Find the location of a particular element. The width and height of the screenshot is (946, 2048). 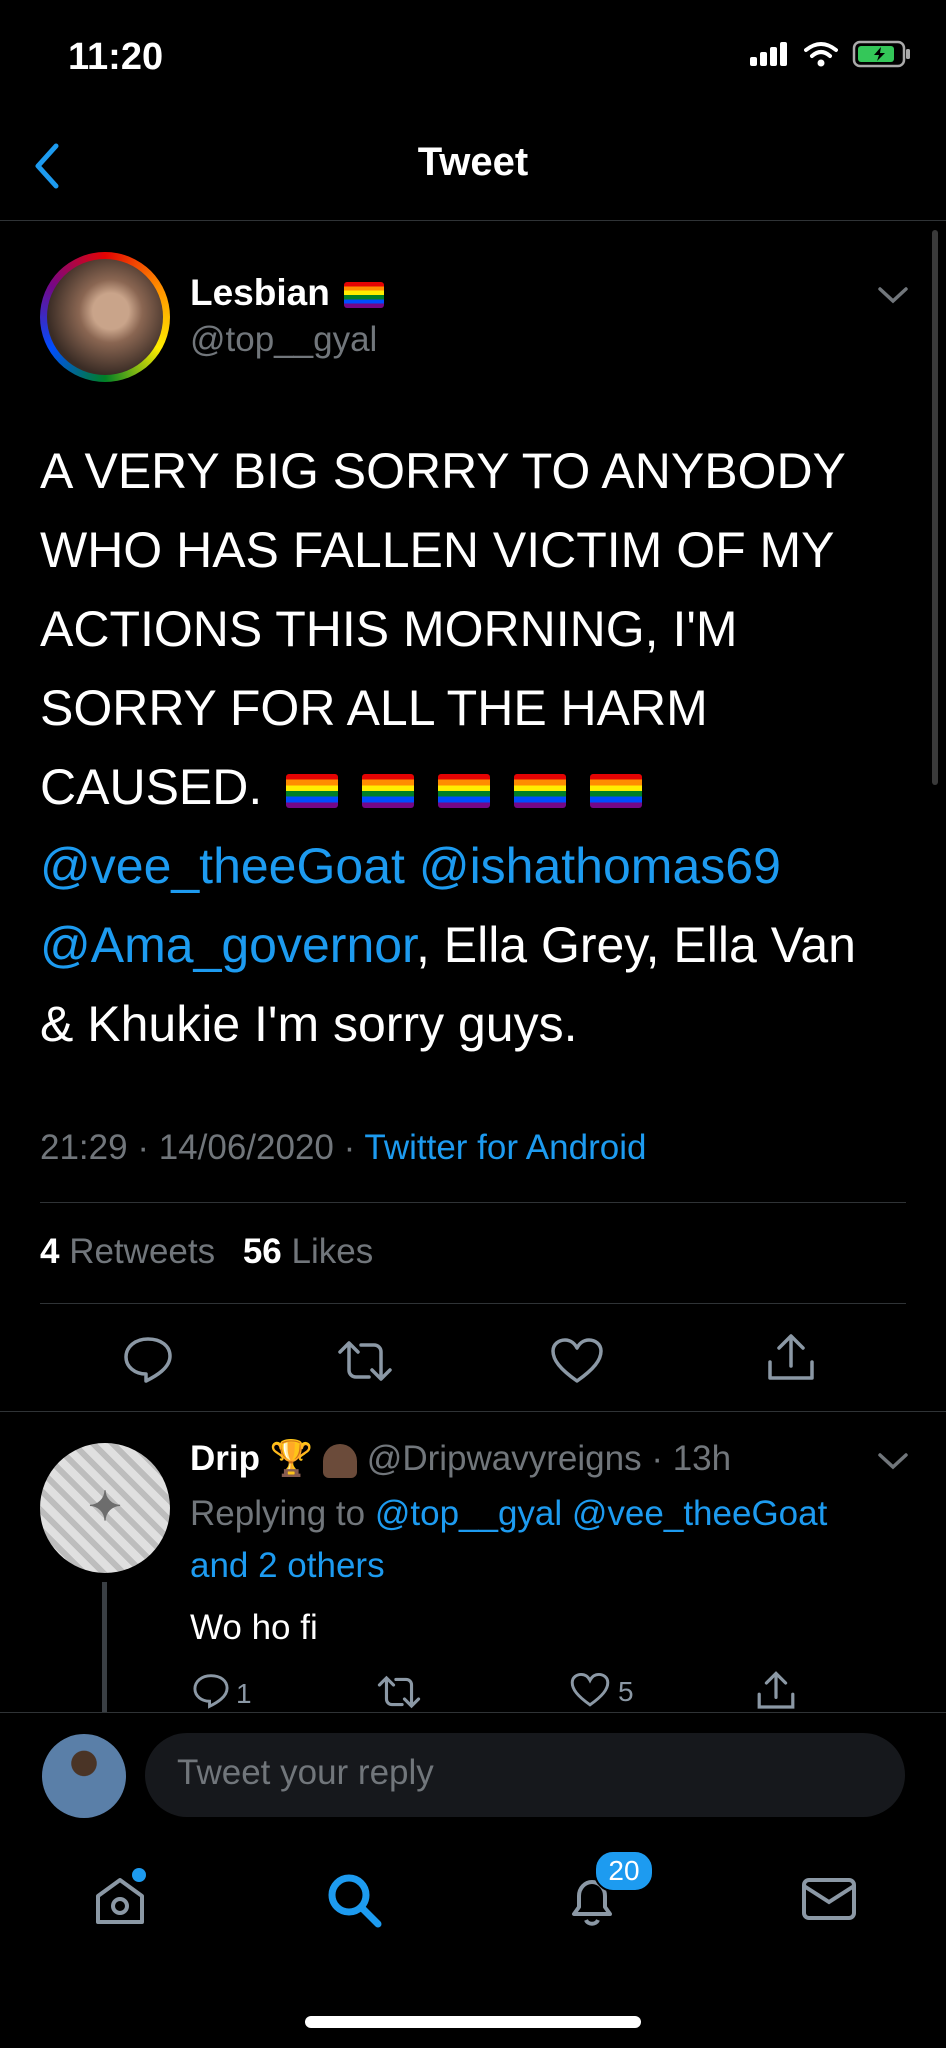

tweet-source-link: Twitter for Android is located at coordinates (505, 1147).